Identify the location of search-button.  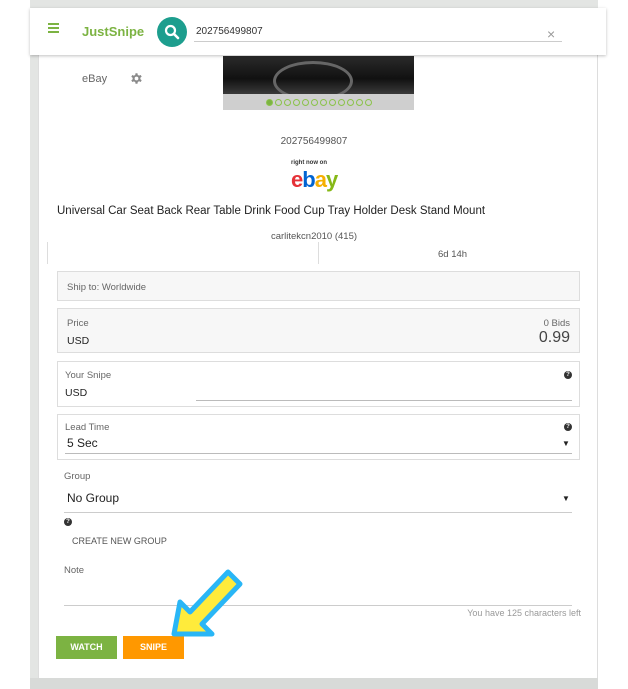
(172, 32).